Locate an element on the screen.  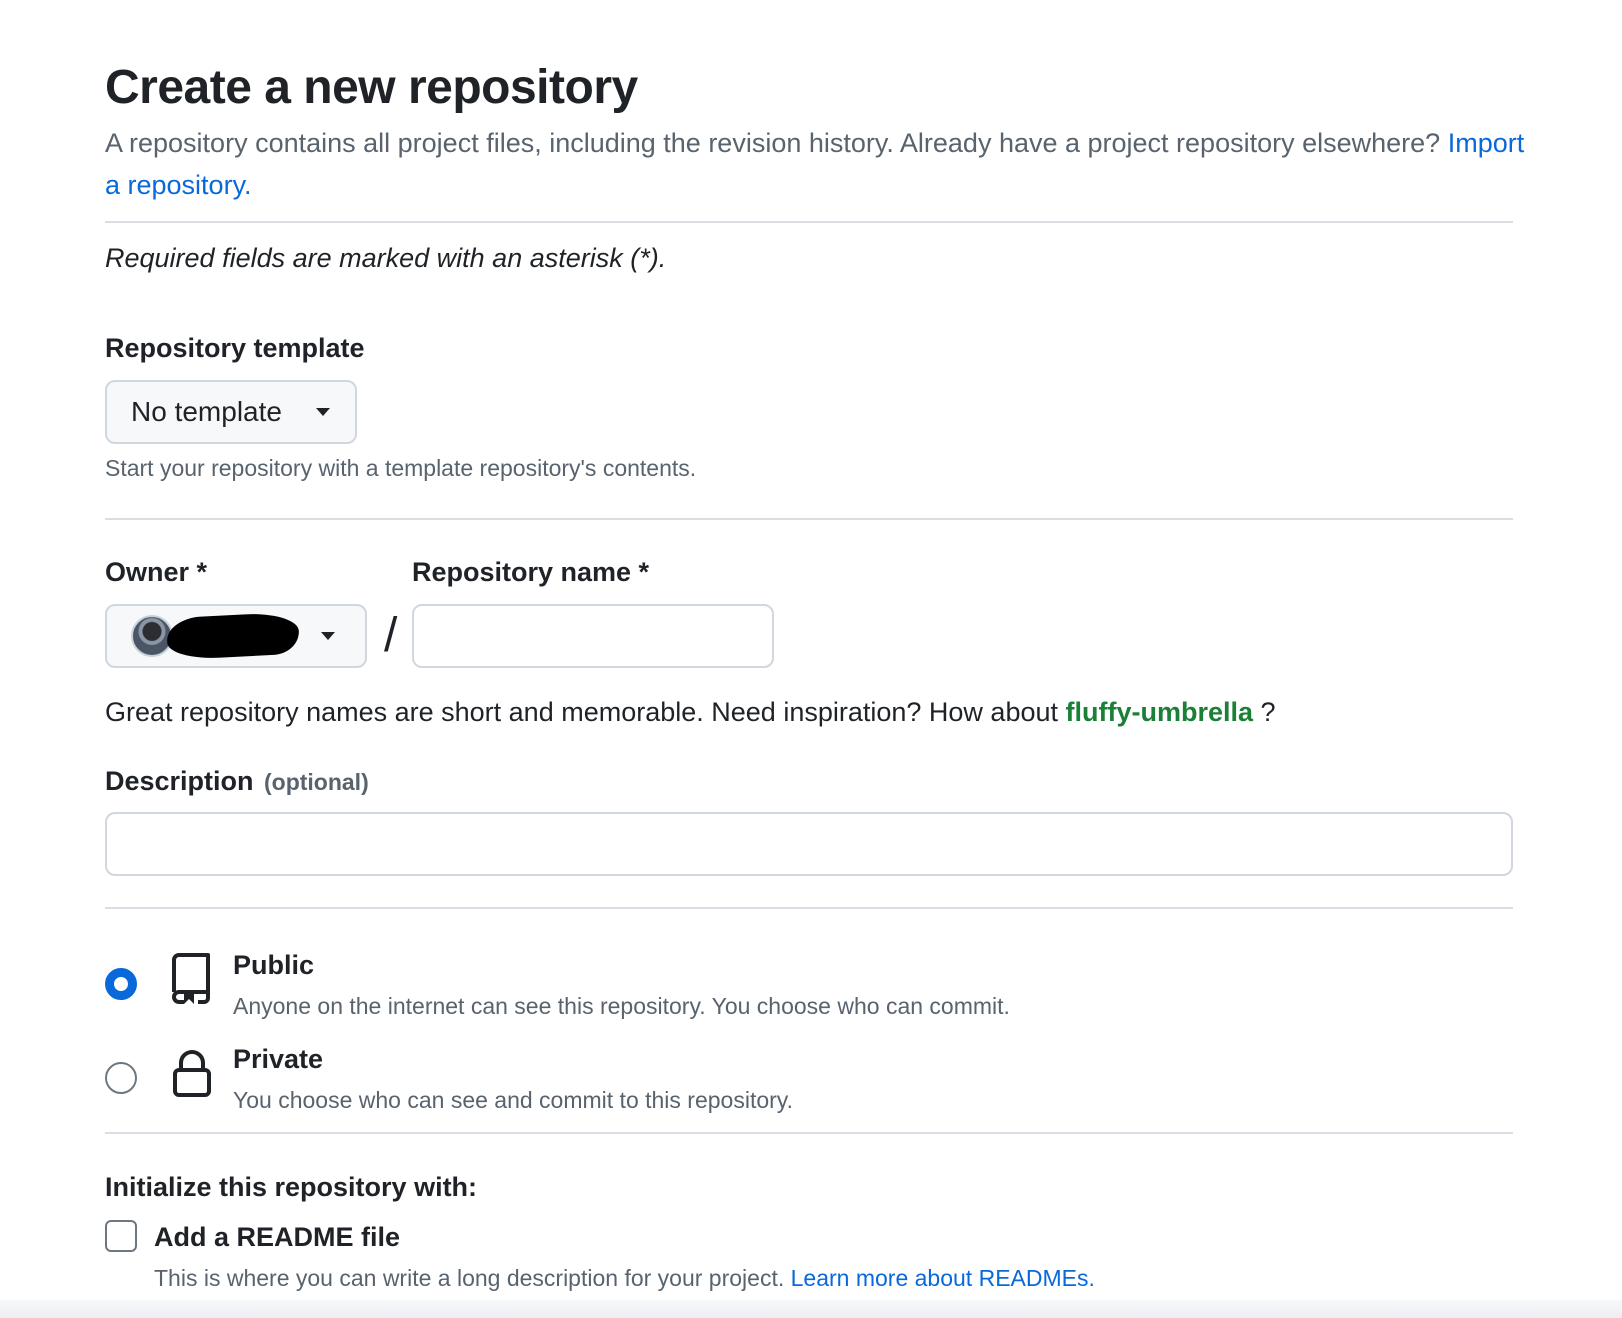
template-selected-value: No template is located at coordinates (206, 411).